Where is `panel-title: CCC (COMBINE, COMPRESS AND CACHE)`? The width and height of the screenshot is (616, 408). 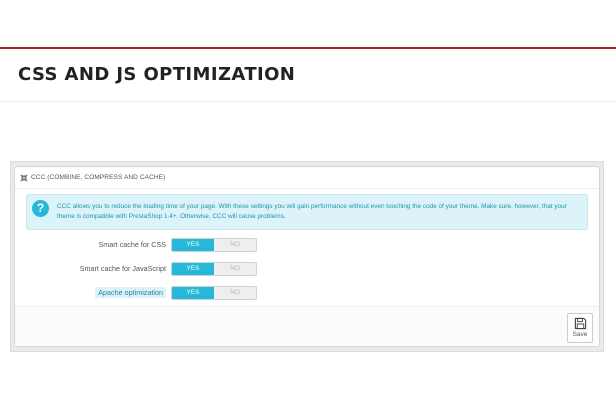 panel-title: CCC (COMBINE, COMPRESS AND CACHE) is located at coordinates (98, 177).